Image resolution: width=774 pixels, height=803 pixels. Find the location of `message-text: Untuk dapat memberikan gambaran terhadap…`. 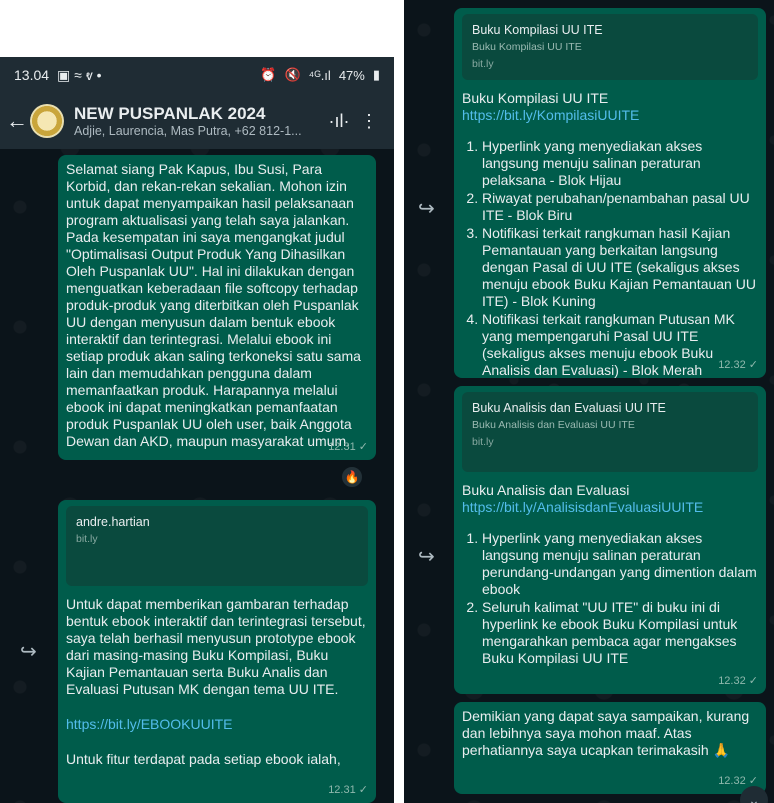

message-text: Untuk dapat memberikan gambaran terhadap… is located at coordinates (216, 646).